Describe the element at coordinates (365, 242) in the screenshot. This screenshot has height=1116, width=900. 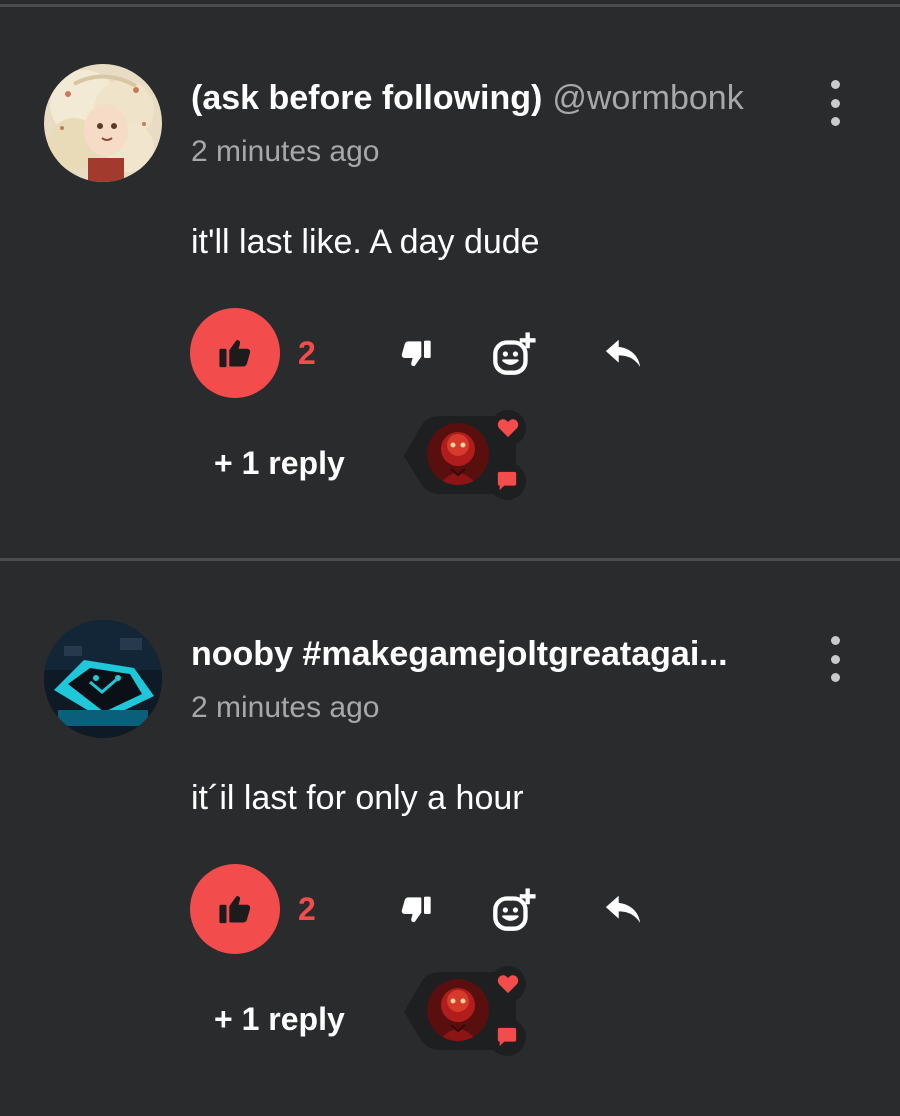
I see `comment-body: it'll last like. A day dude` at that location.